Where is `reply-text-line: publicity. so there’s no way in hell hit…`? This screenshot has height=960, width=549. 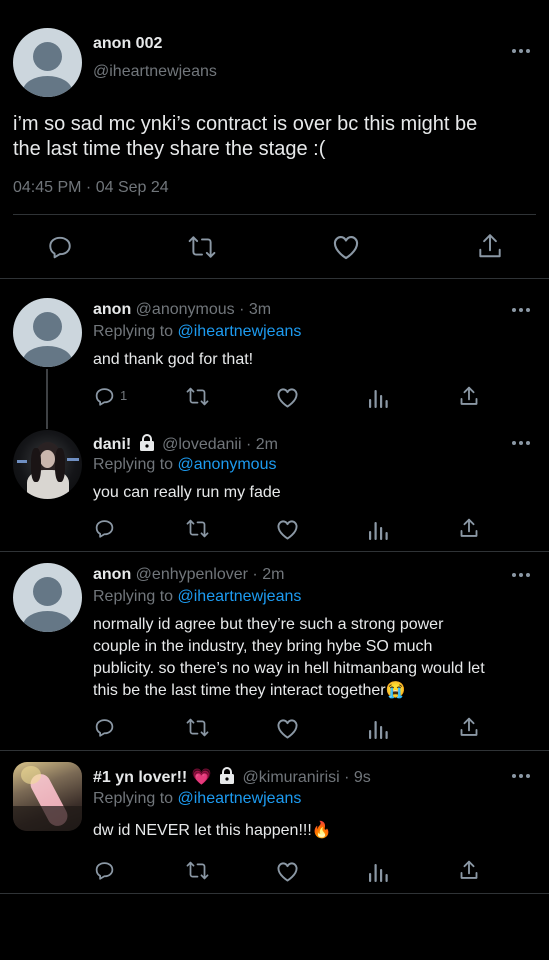 reply-text-line: publicity. so there’s no way in hell hit… is located at coordinates (289, 668).